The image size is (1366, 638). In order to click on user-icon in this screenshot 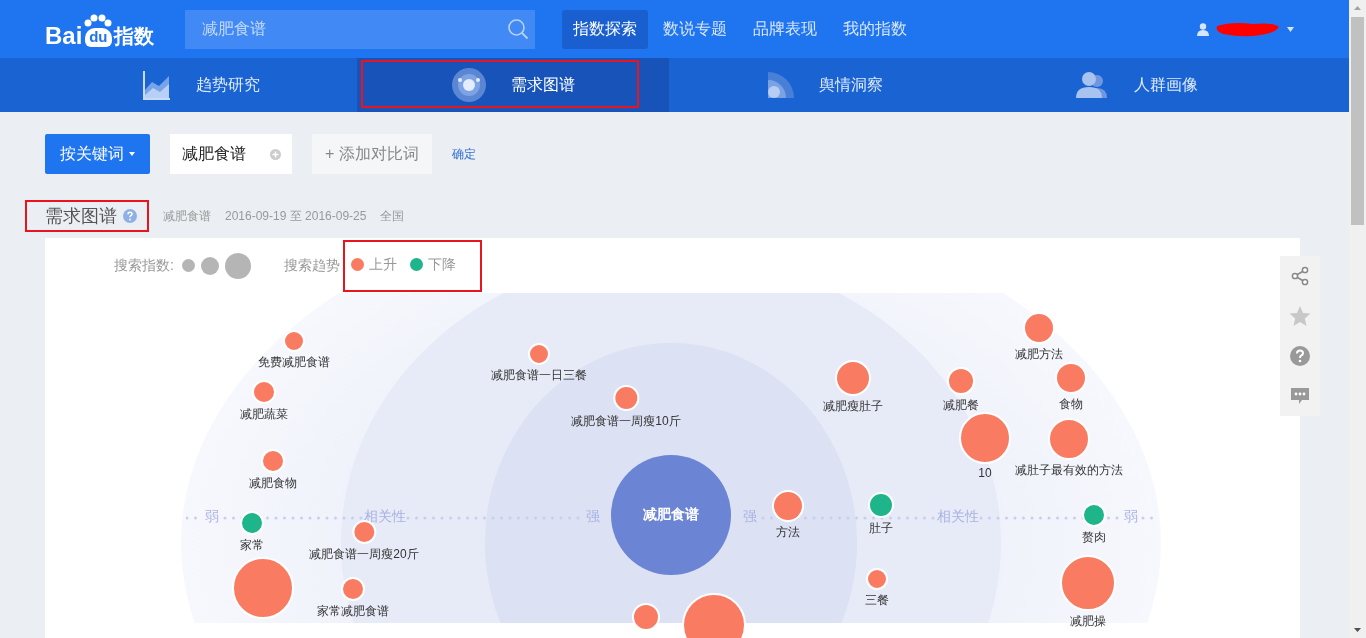, I will do `click(1203, 29)`.